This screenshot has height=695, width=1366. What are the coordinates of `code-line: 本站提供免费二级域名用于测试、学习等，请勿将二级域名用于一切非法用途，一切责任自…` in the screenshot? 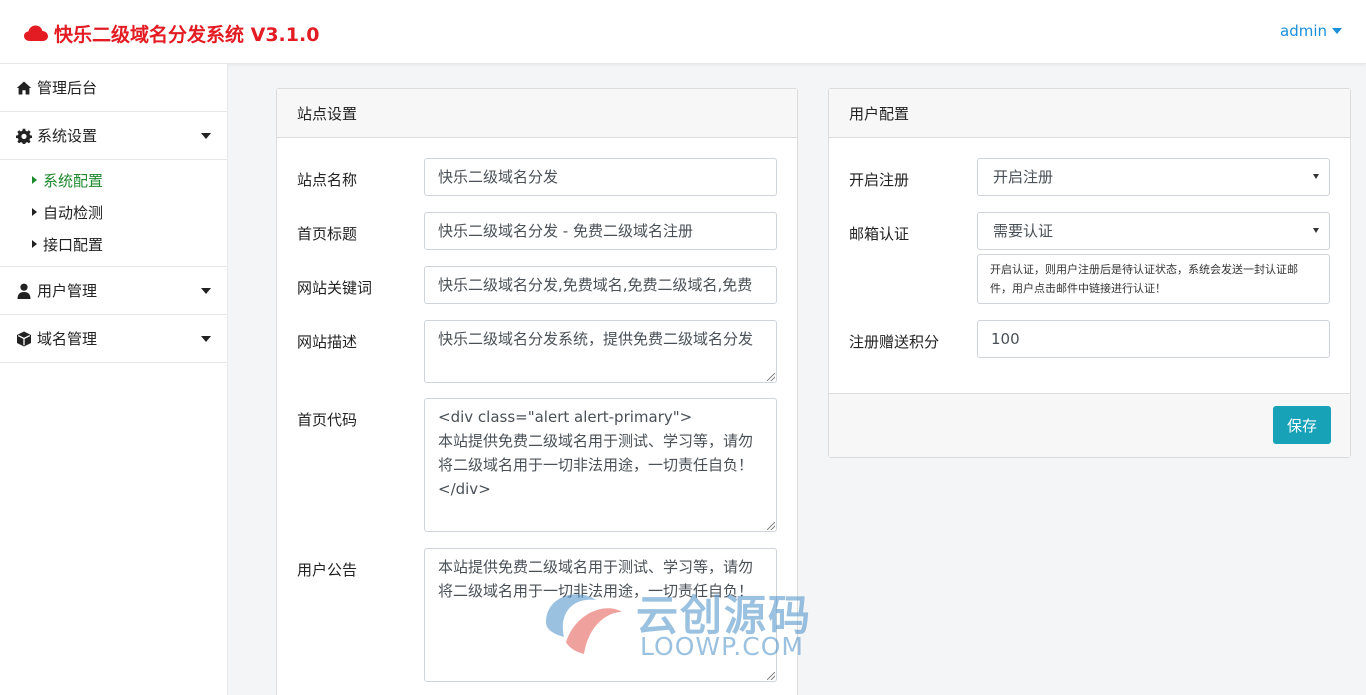 It's located at (596, 453).